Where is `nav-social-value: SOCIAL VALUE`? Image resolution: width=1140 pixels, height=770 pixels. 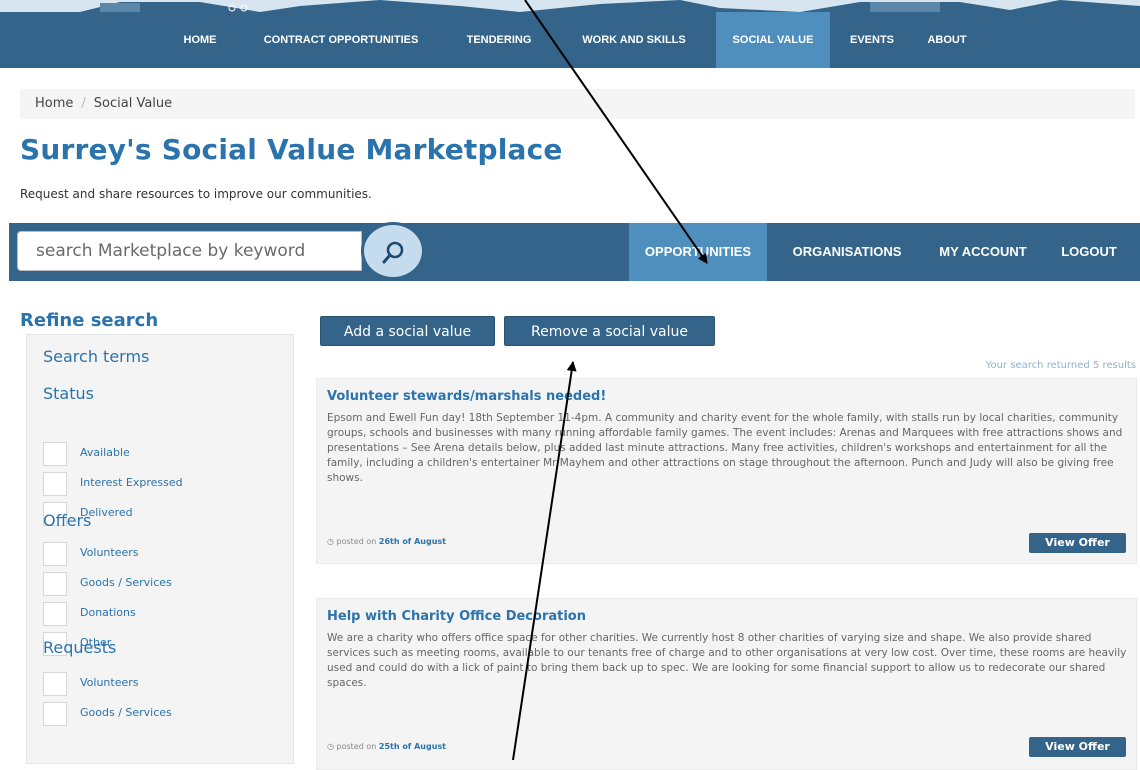 nav-social-value: SOCIAL VALUE is located at coordinates (773, 40).